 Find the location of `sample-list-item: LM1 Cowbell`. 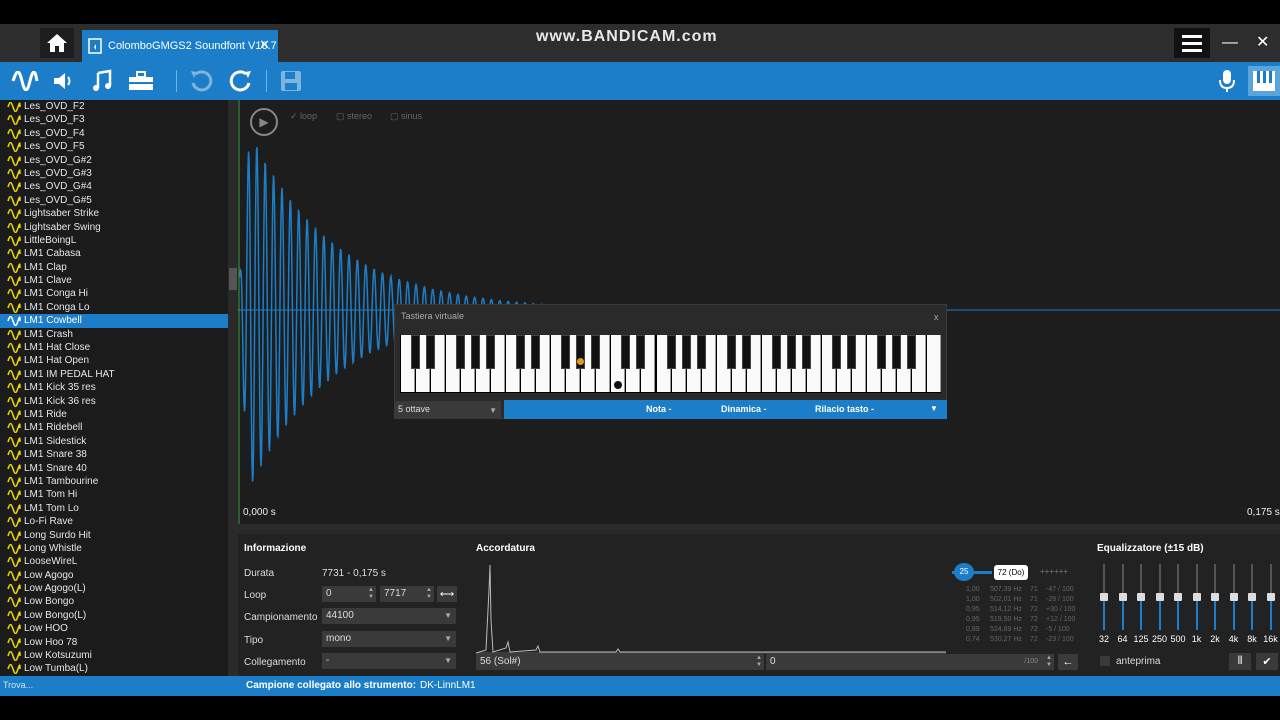

sample-list-item: LM1 Cowbell is located at coordinates (114, 321).